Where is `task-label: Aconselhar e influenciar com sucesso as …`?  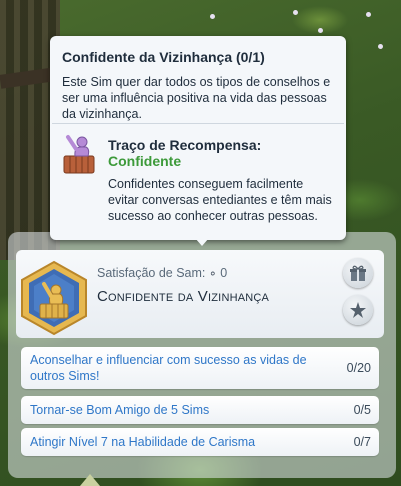 task-label: Aconselhar e influenciar com sucesso as … is located at coordinates (168, 368).